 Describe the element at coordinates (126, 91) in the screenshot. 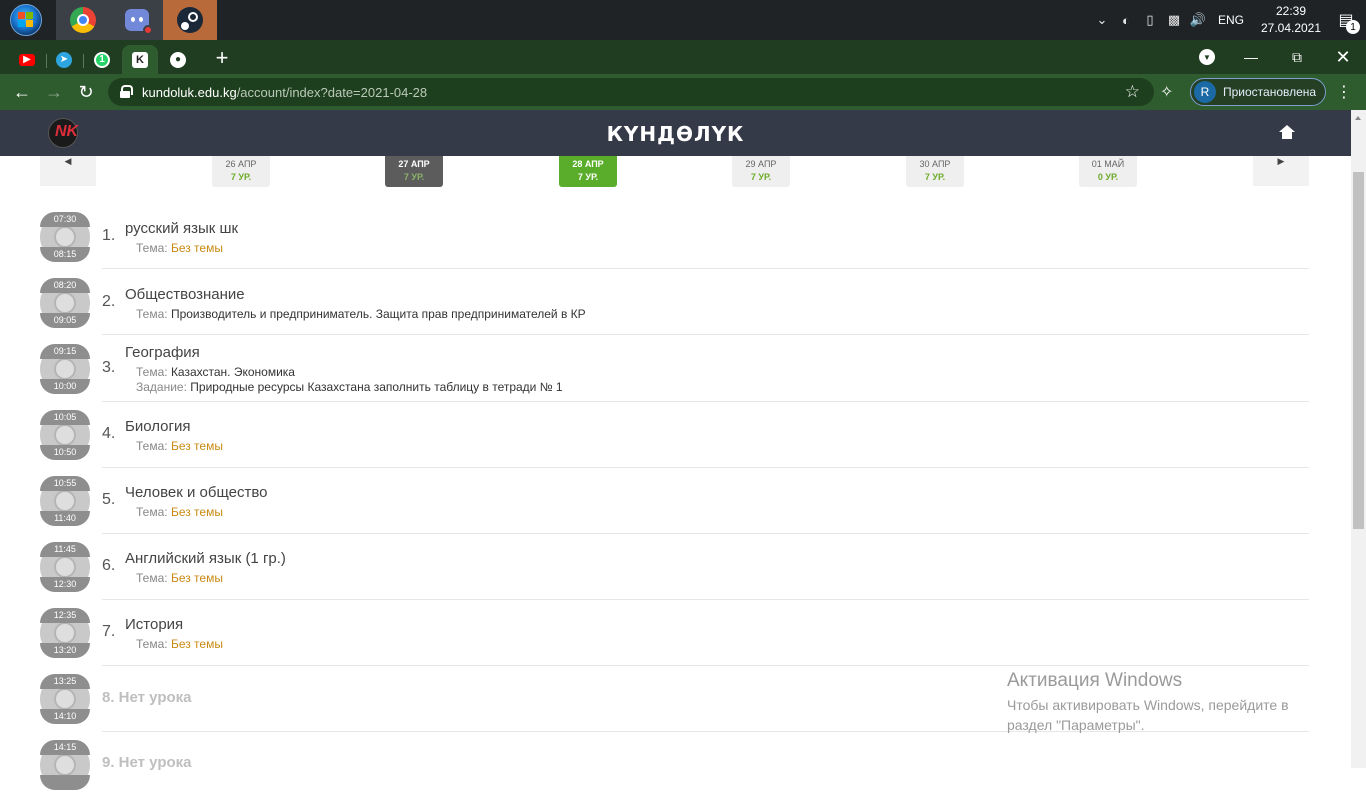

I see `lock-icon` at that location.